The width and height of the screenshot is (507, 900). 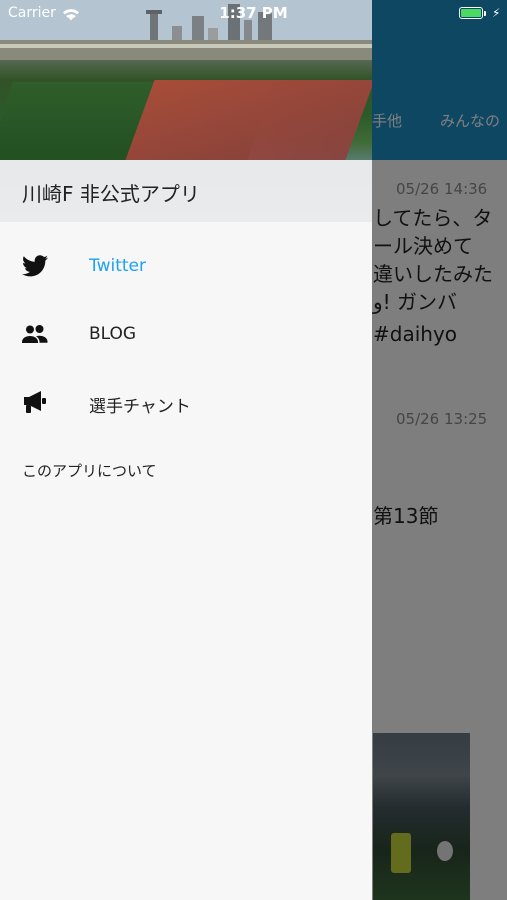 I want to click on status-bar: Carrier 1:37 PM ⚡, so click(x=253, y=14).